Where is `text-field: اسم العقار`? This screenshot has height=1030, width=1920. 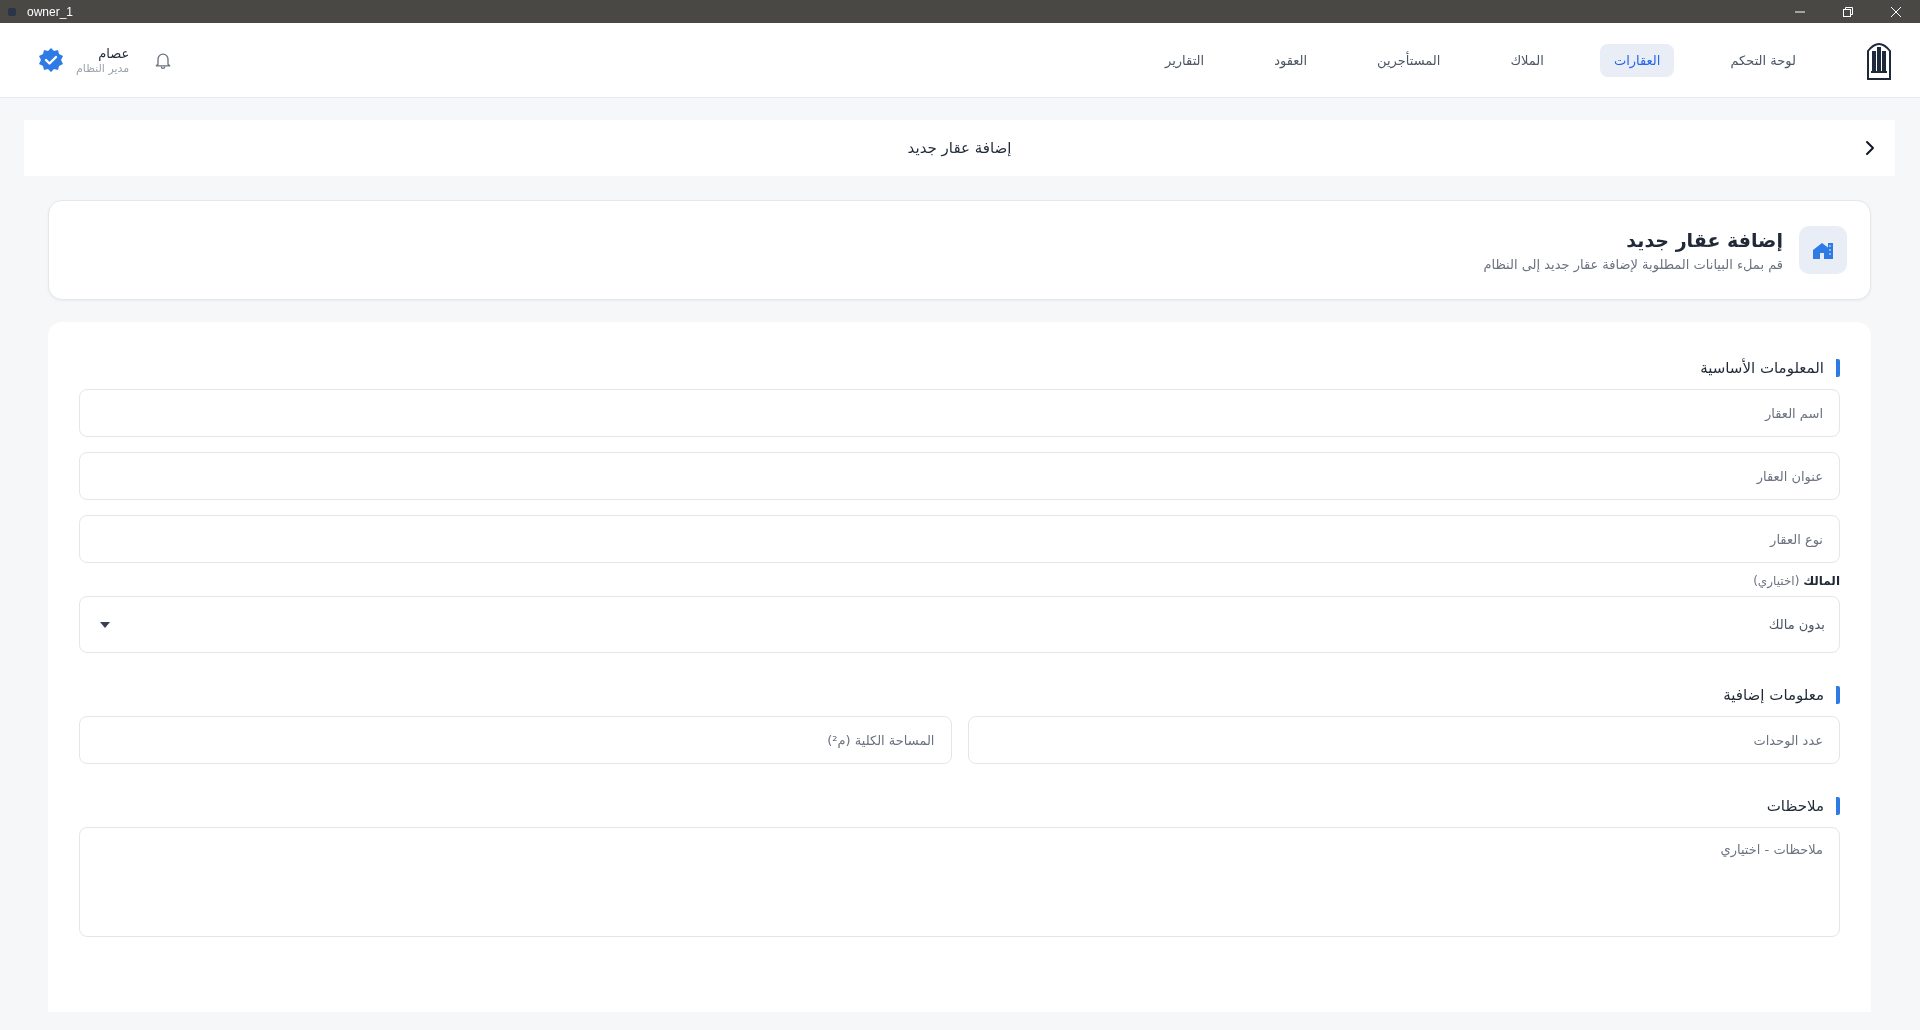 text-field: اسم العقار is located at coordinates (959, 413).